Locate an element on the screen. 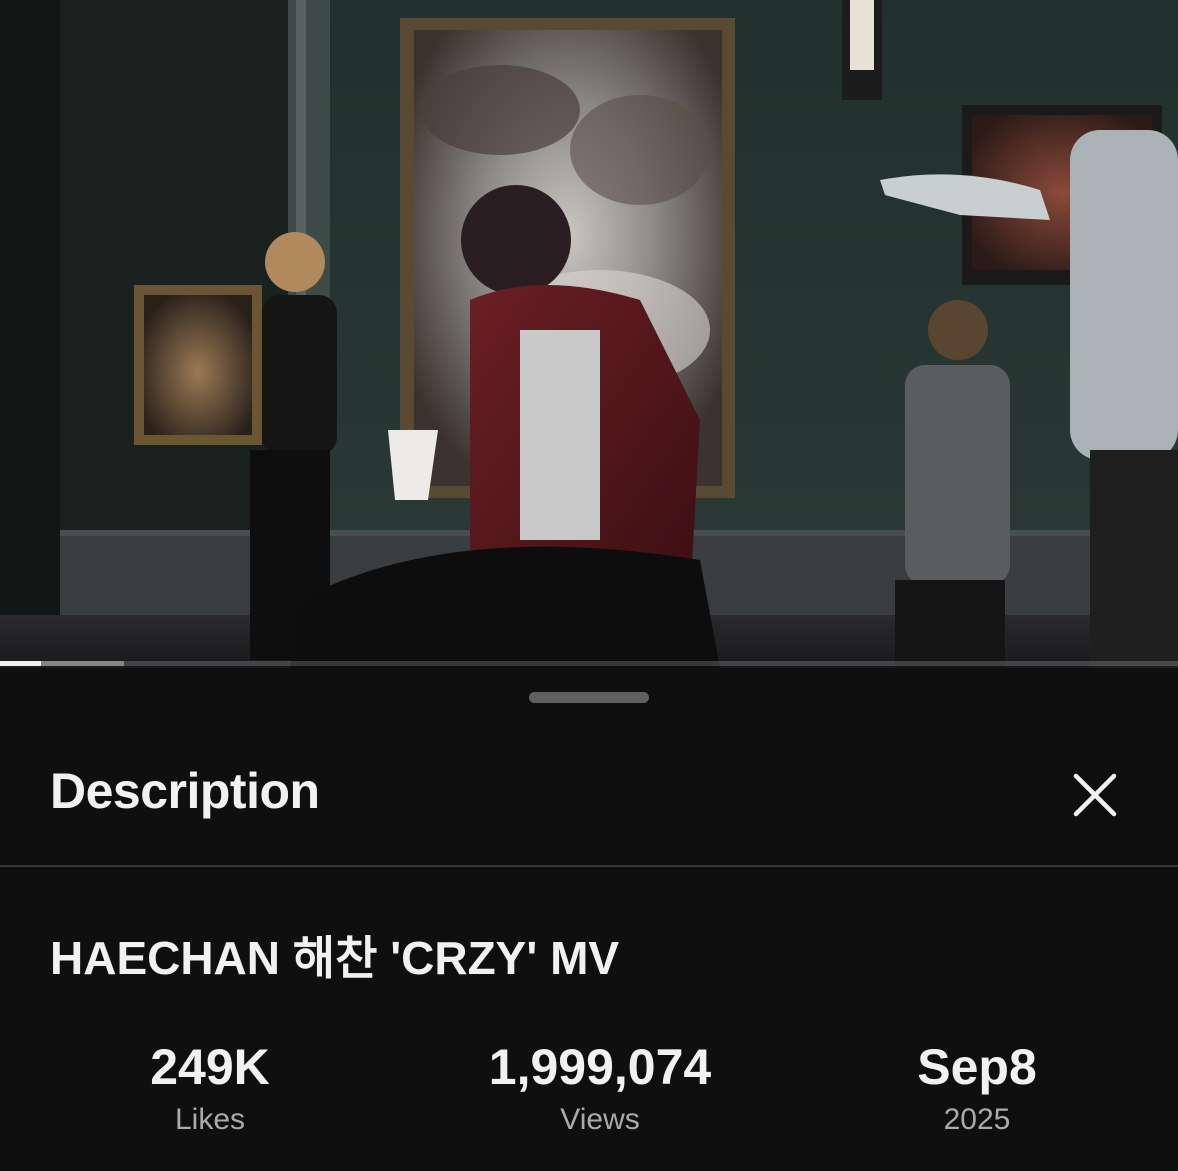 The height and width of the screenshot is (1171, 1178). video-stats: 249K Likes 1,999,074 Views Sep8 2025 is located at coordinates (589, 1093).